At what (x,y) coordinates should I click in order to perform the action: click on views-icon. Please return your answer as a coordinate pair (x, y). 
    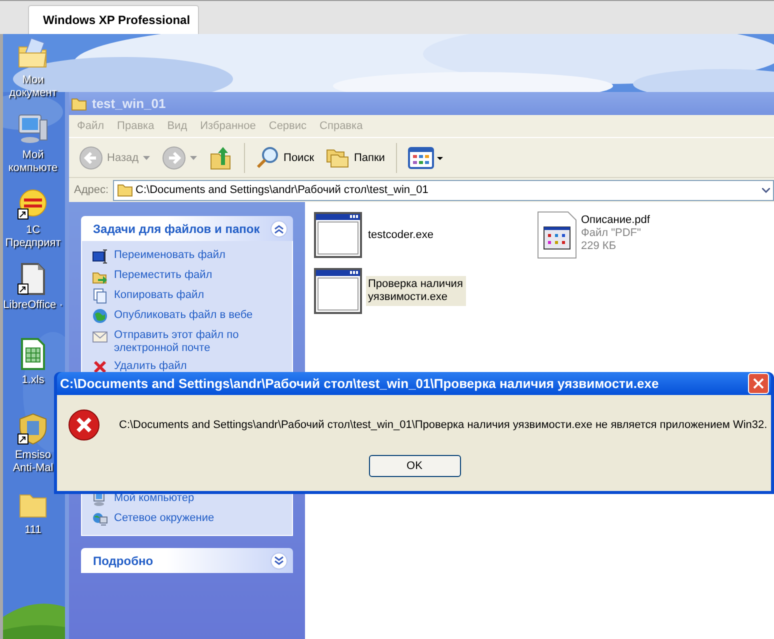
    Looking at the image, I should click on (426, 158).